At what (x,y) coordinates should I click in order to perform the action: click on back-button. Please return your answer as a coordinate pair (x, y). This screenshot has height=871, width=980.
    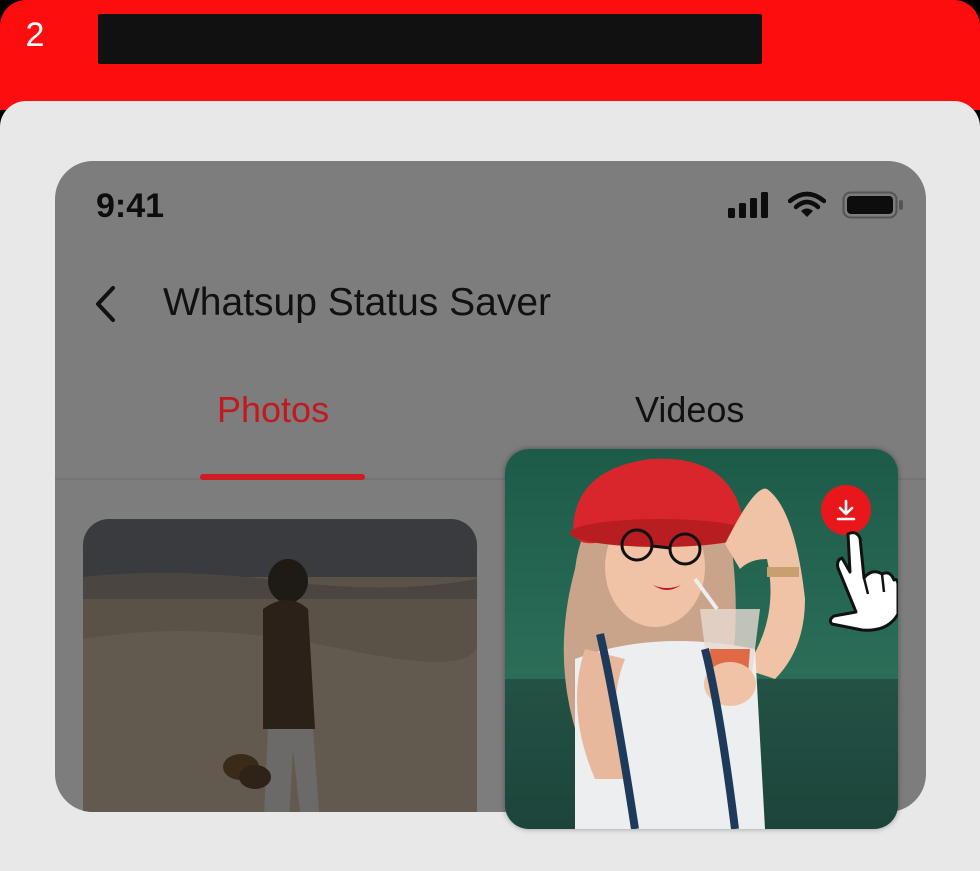
    Looking at the image, I should click on (105, 304).